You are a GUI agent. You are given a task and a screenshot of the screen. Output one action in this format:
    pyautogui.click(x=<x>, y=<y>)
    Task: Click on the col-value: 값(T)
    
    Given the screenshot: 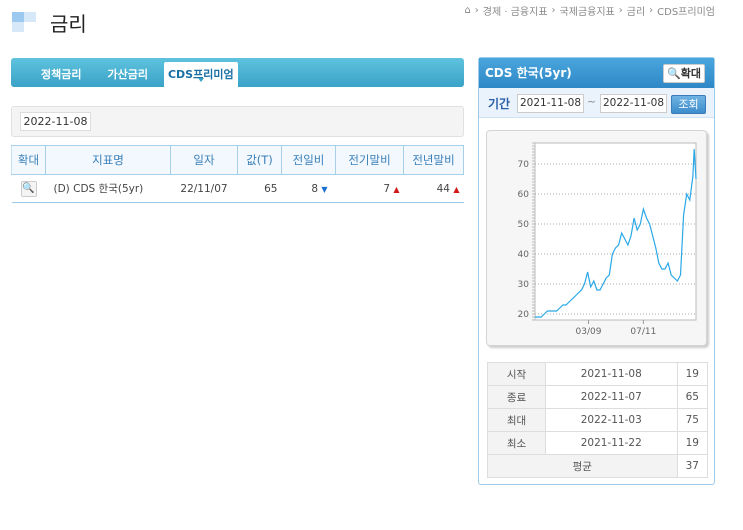 What is the action you would take?
    pyautogui.click(x=259, y=160)
    